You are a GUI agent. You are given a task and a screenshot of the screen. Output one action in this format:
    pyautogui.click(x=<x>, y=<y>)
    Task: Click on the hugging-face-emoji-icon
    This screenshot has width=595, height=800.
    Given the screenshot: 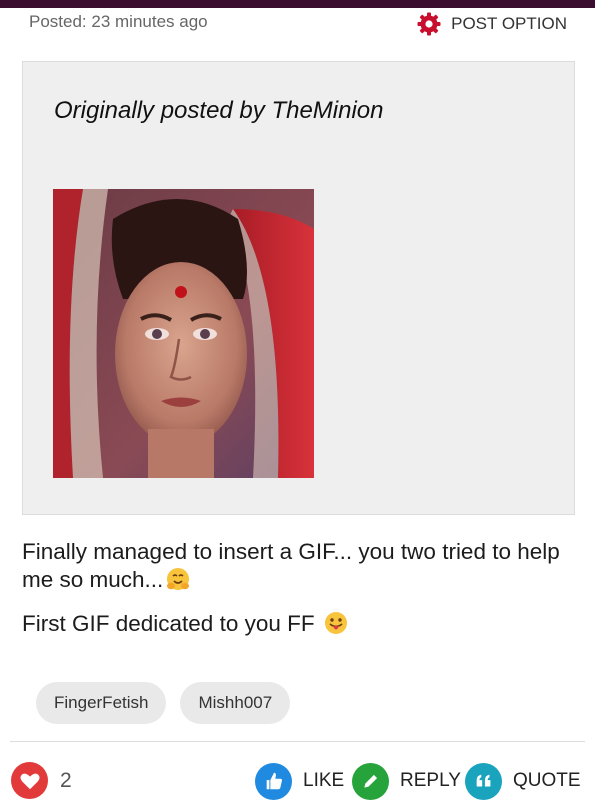 What is the action you would take?
    pyautogui.click(x=178, y=579)
    